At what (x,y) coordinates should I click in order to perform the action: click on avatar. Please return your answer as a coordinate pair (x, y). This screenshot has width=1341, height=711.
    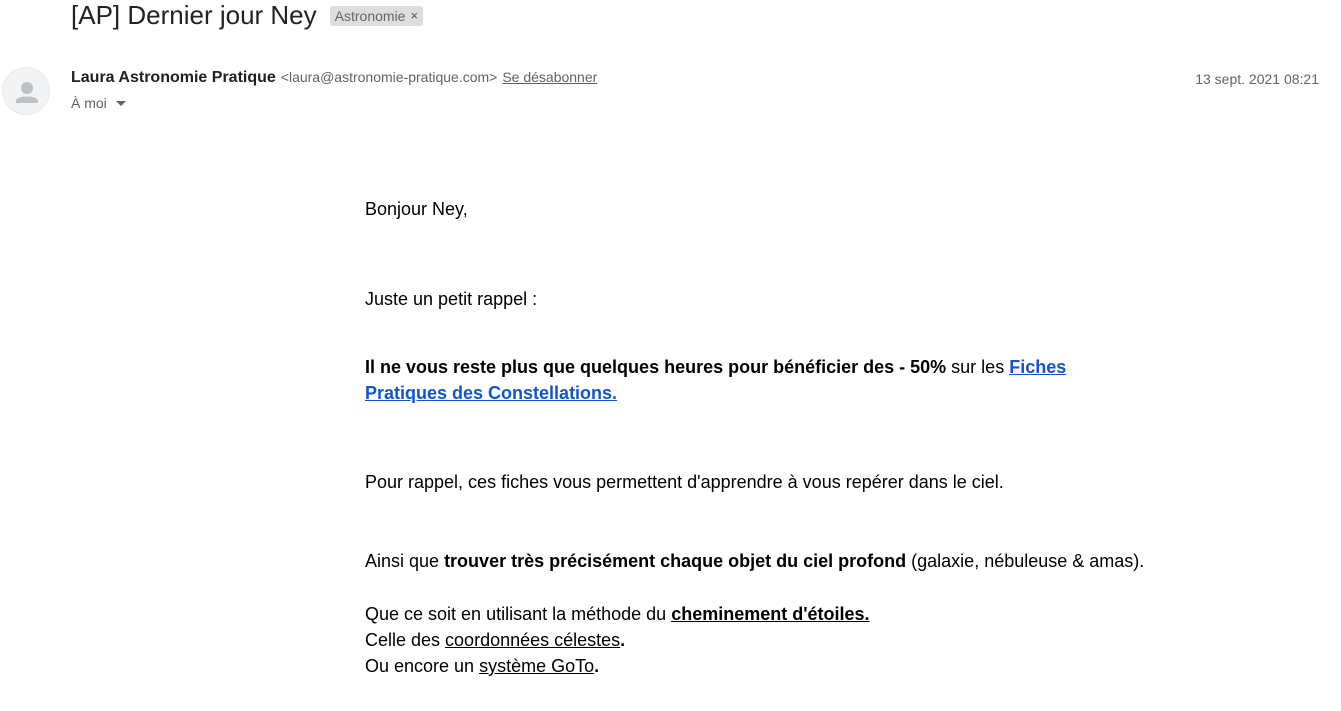
    Looking at the image, I should click on (26, 91).